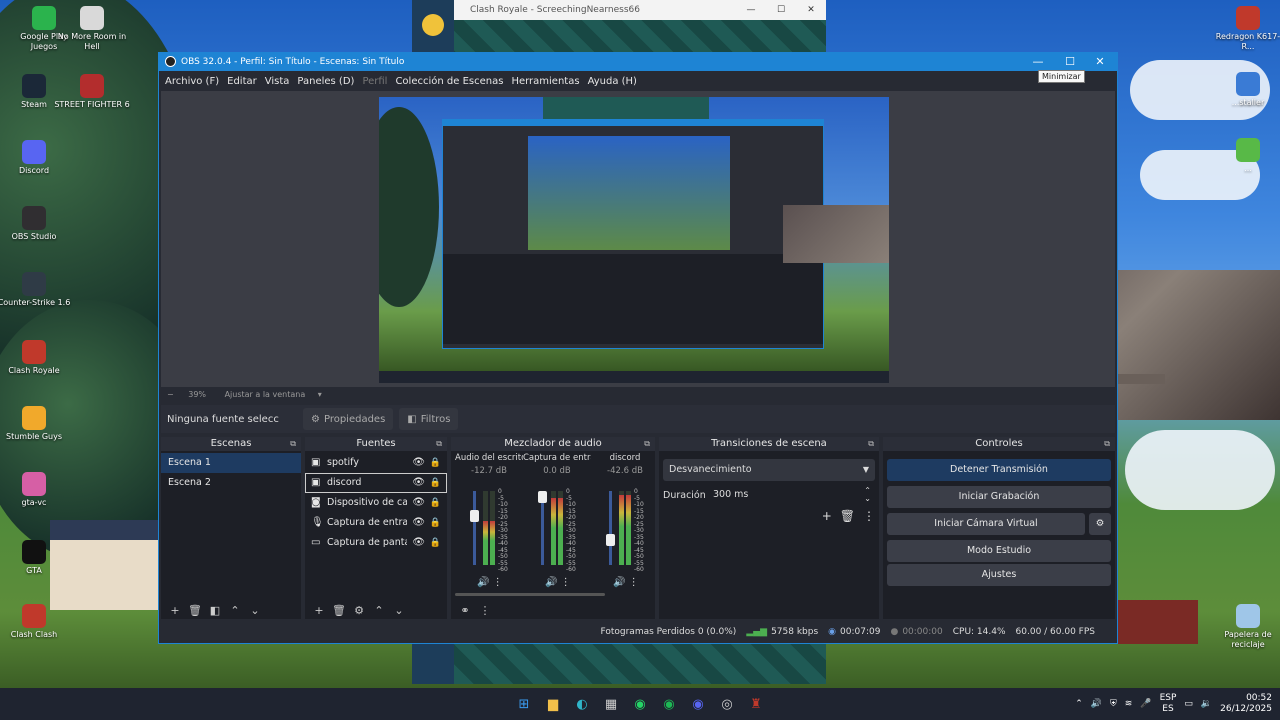 The height and width of the screenshot is (720, 1280). What do you see at coordinates (669, 704) in the screenshot?
I see `spotify-icon: ◉` at bounding box center [669, 704].